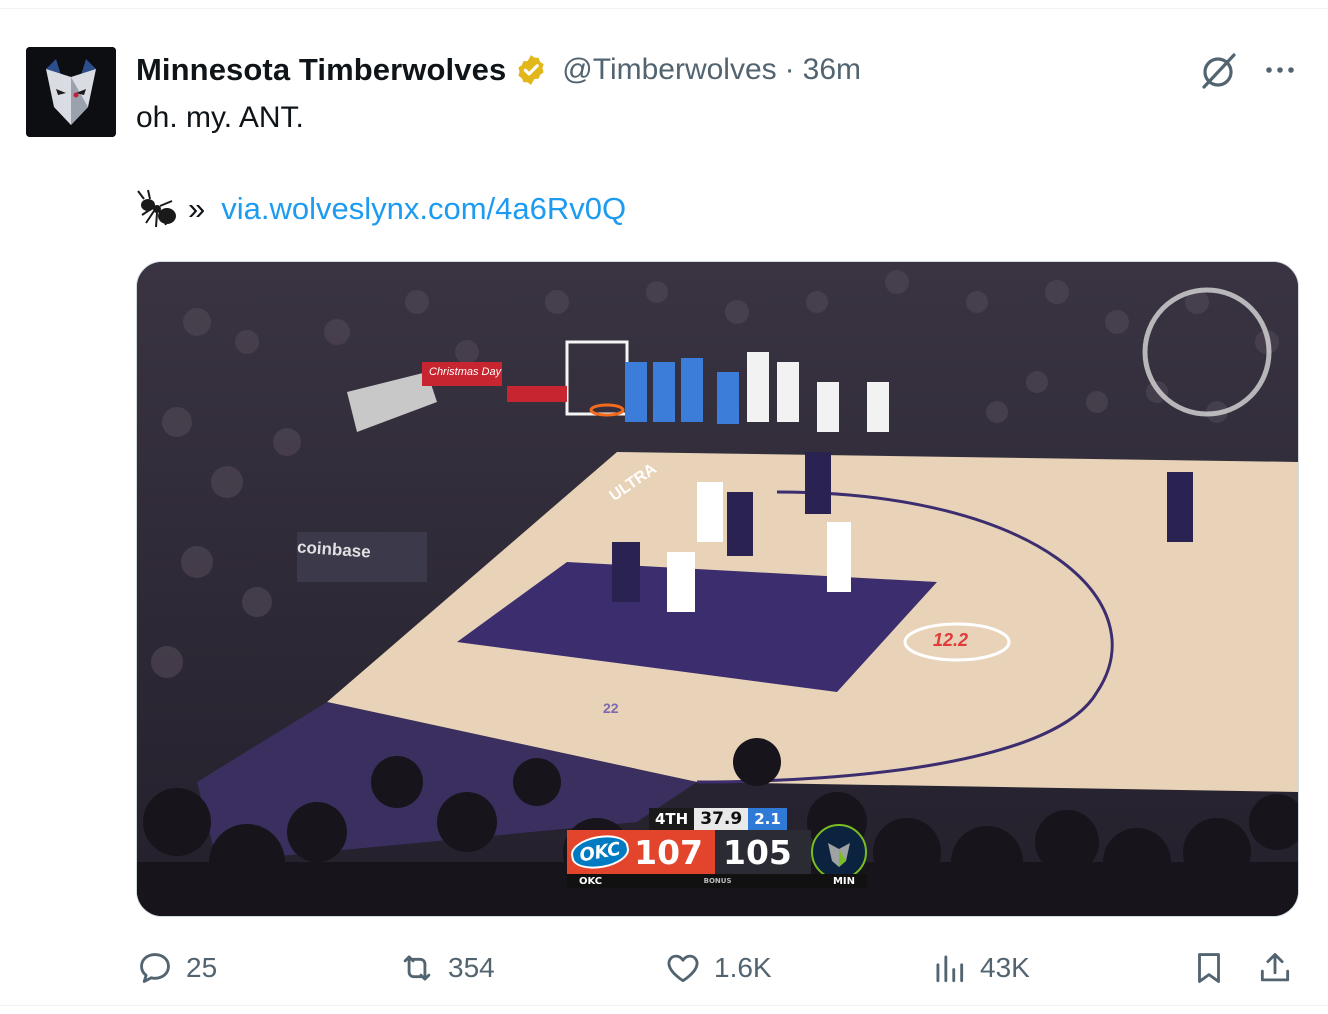  What do you see at coordinates (767, 819) in the screenshot?
I see `shot-clock: 2.1` at bounding box center [767, 819].